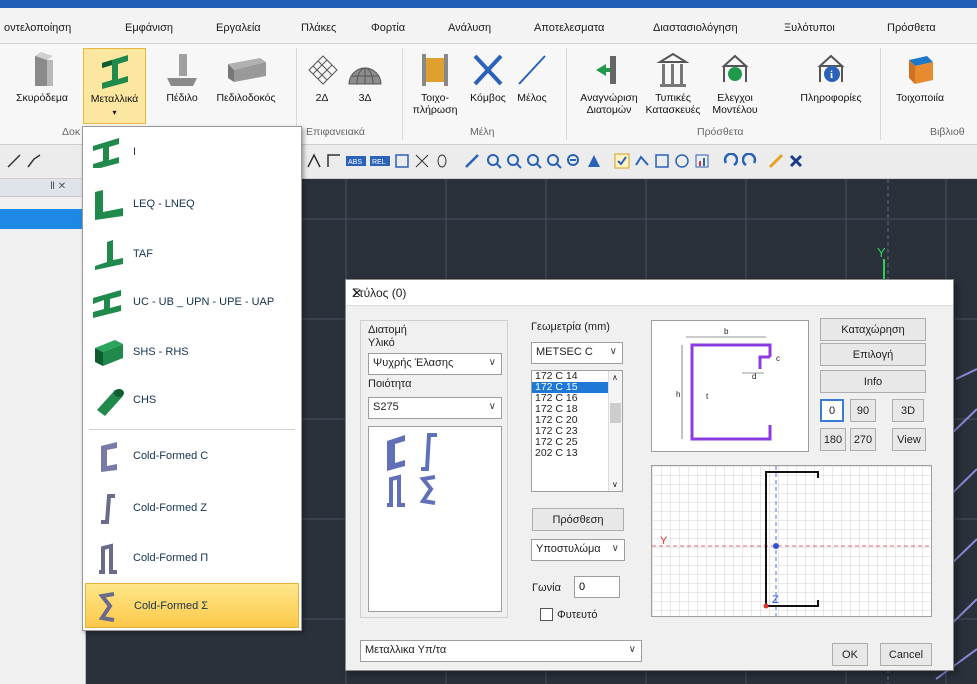  I want to click on cold-formed-shapes-icon, so click(412, 470).